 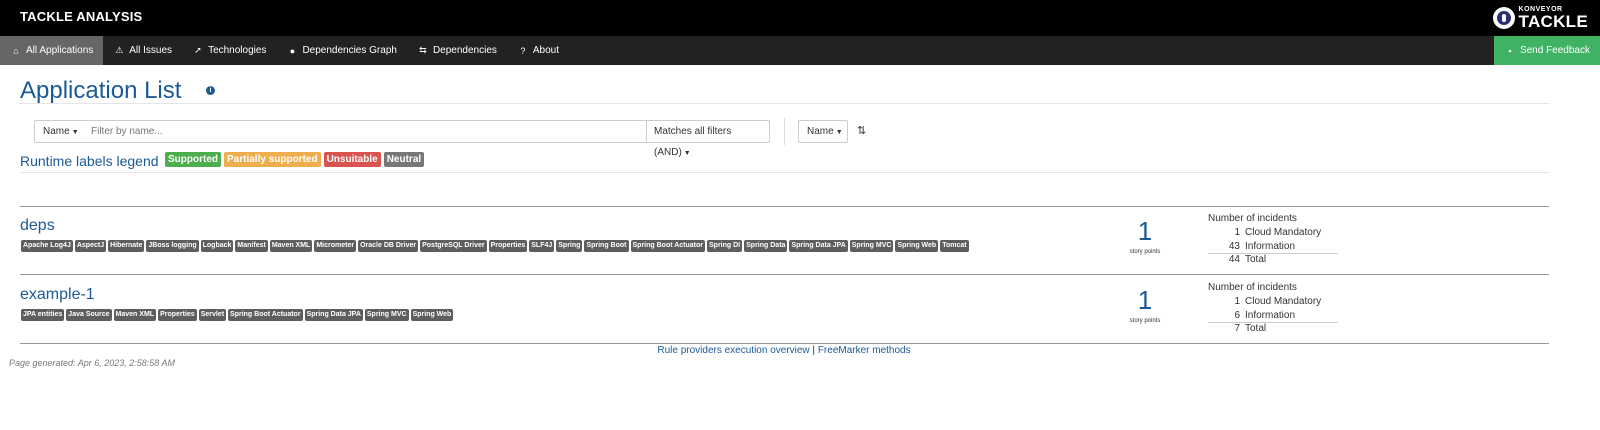 I want to click on legend-badge-unsuitable: Unsuitable, so click(x=352, y=159).